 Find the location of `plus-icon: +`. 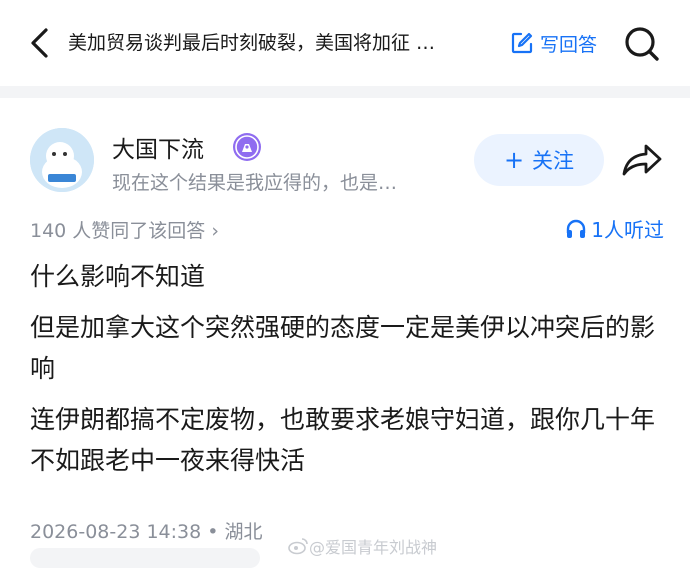

plus-icon: + is located at coordinates (514, 160).